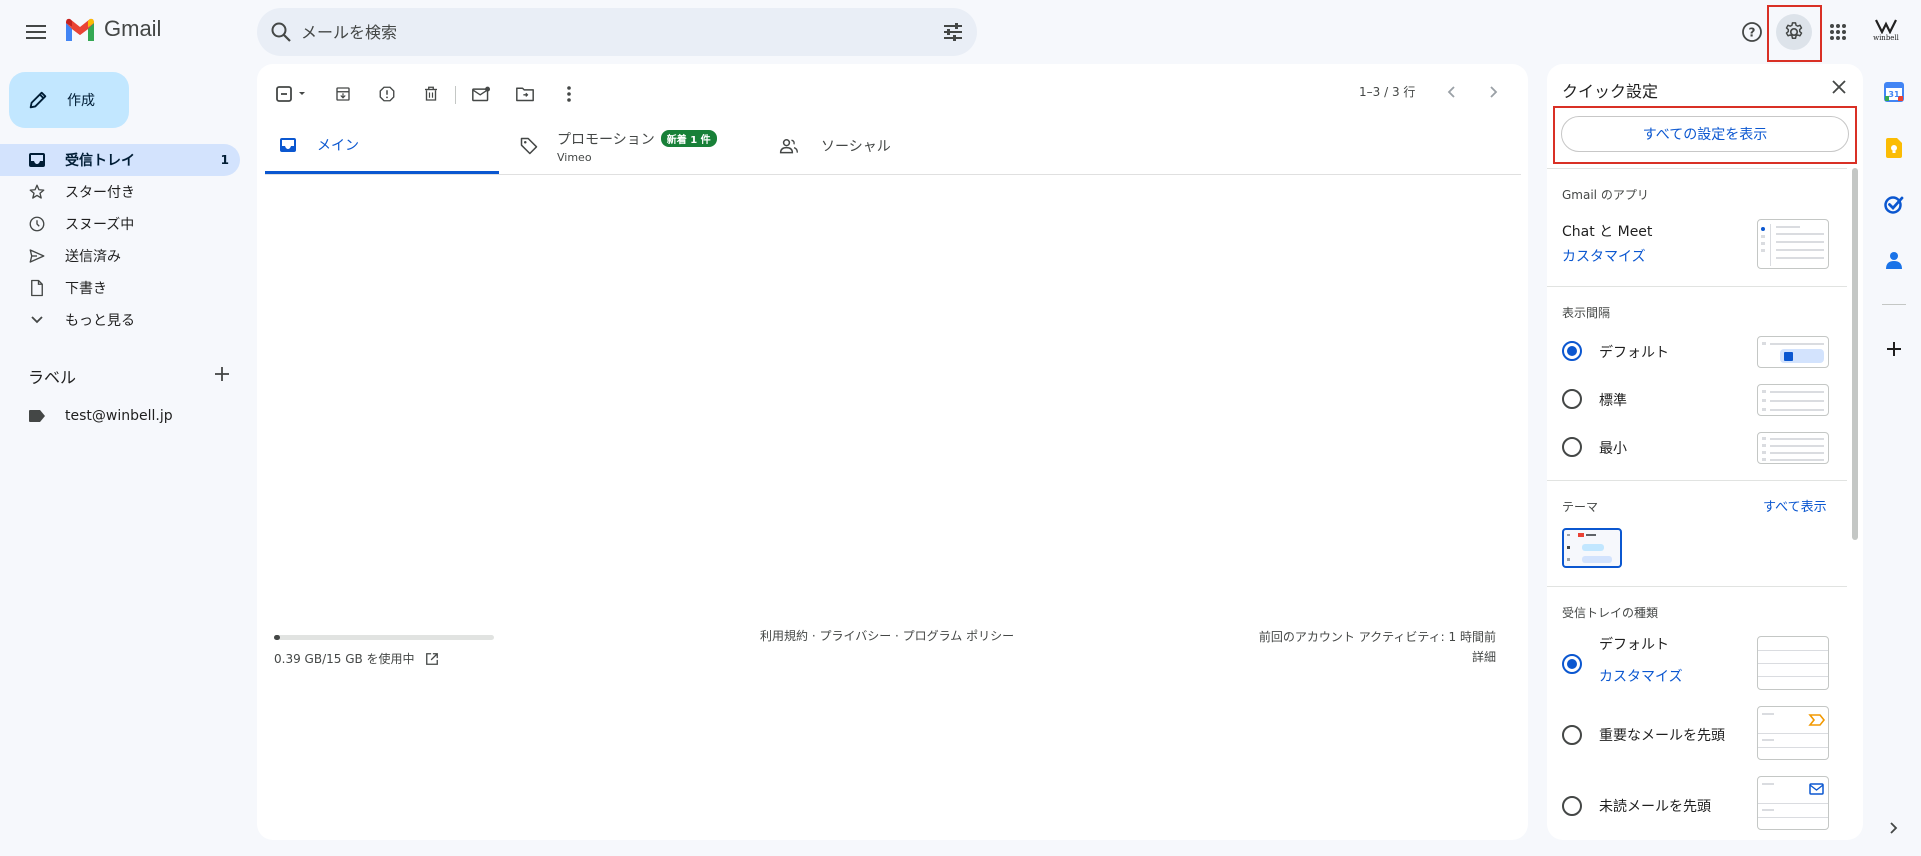 This screenshot has height=856, width=1921. I want to click on close-quick-settings-button, so click(1839, 87).